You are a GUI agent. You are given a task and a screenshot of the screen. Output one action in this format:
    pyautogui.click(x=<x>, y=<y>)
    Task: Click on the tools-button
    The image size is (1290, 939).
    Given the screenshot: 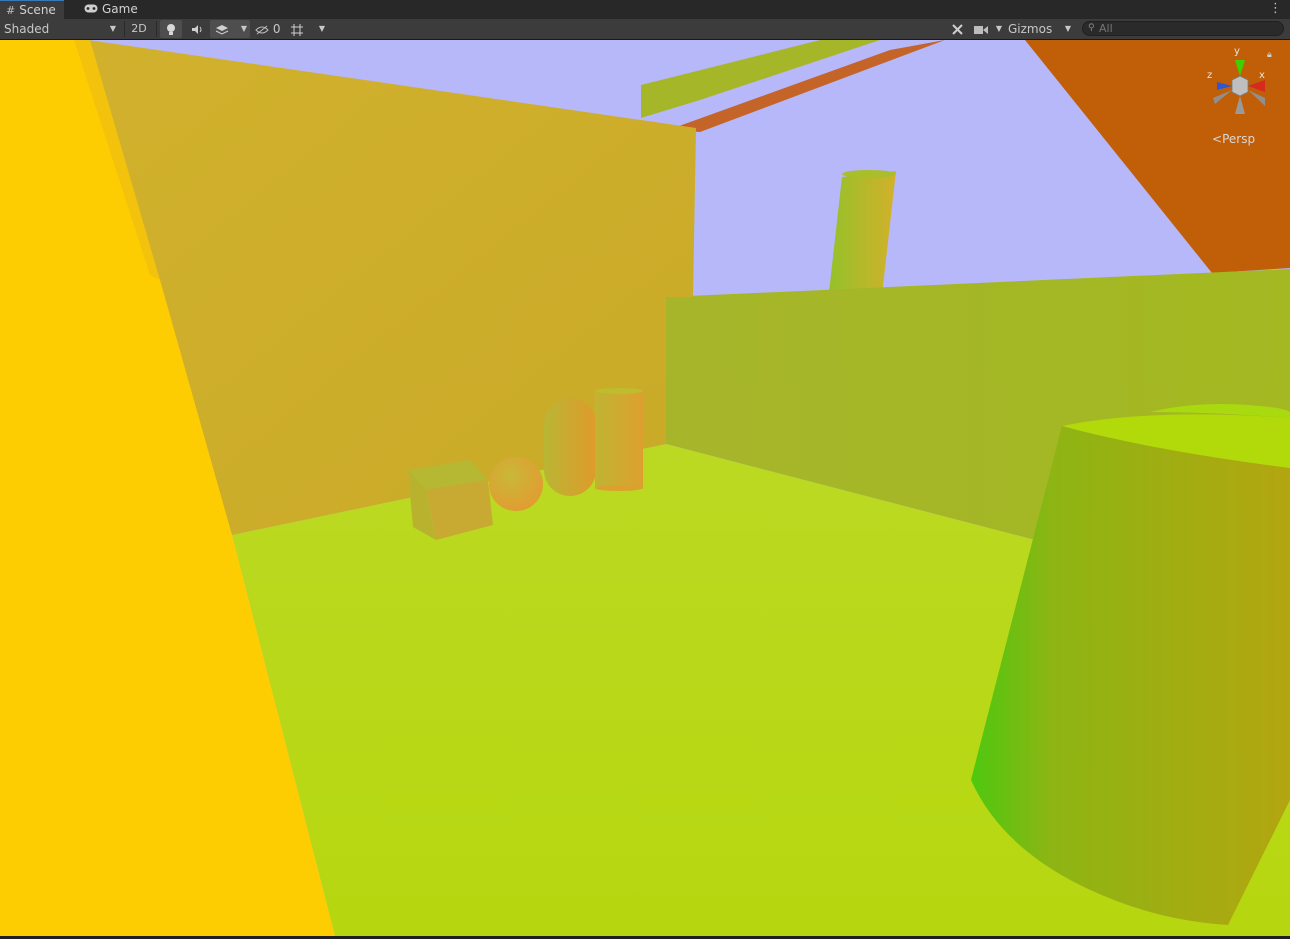 What is the action you would take?
    pyautogui.click(x=957, y=29)
    